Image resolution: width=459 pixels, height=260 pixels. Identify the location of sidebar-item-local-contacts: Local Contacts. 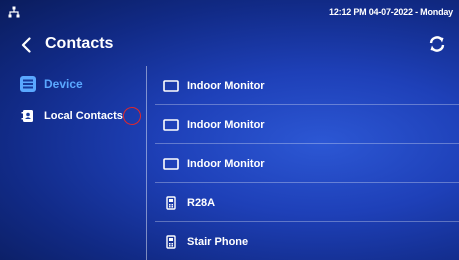
(61, 116).